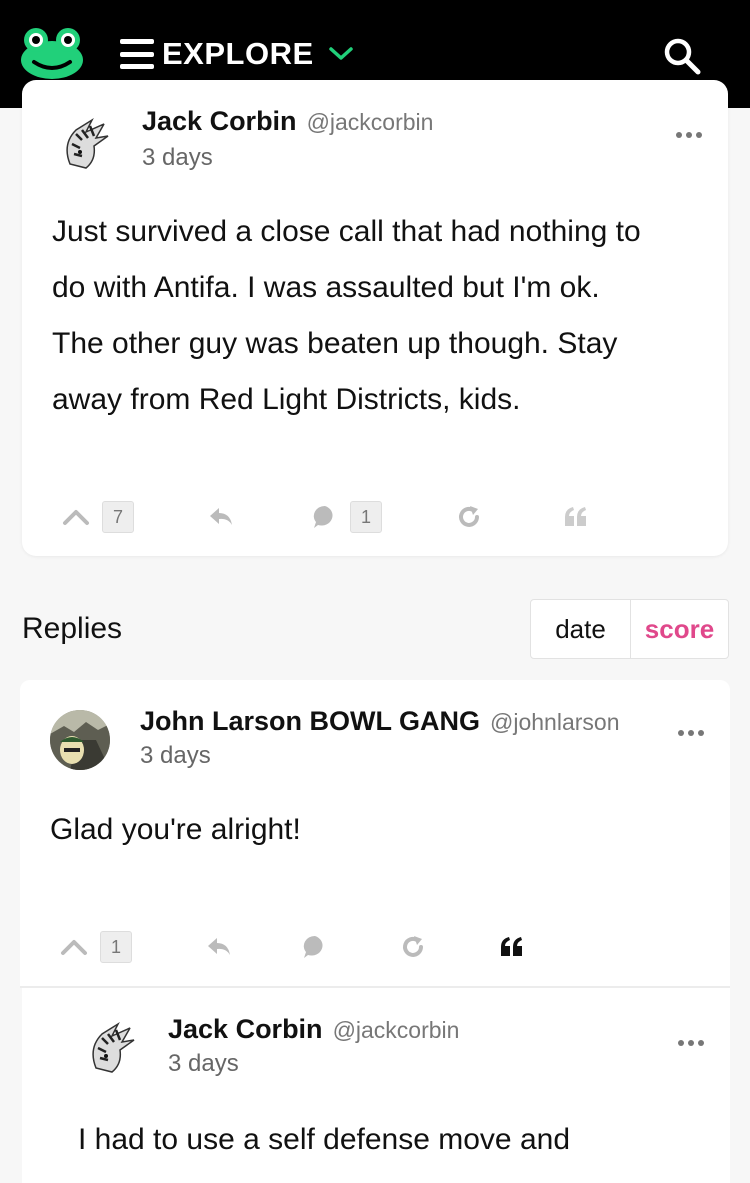 Image resolution: width=750 pixels, height=1183 pixels. What do you see at coordinates (177, 158) in the screenshot?
I see `post-time: 3 days` at bounding box center [177, 158].